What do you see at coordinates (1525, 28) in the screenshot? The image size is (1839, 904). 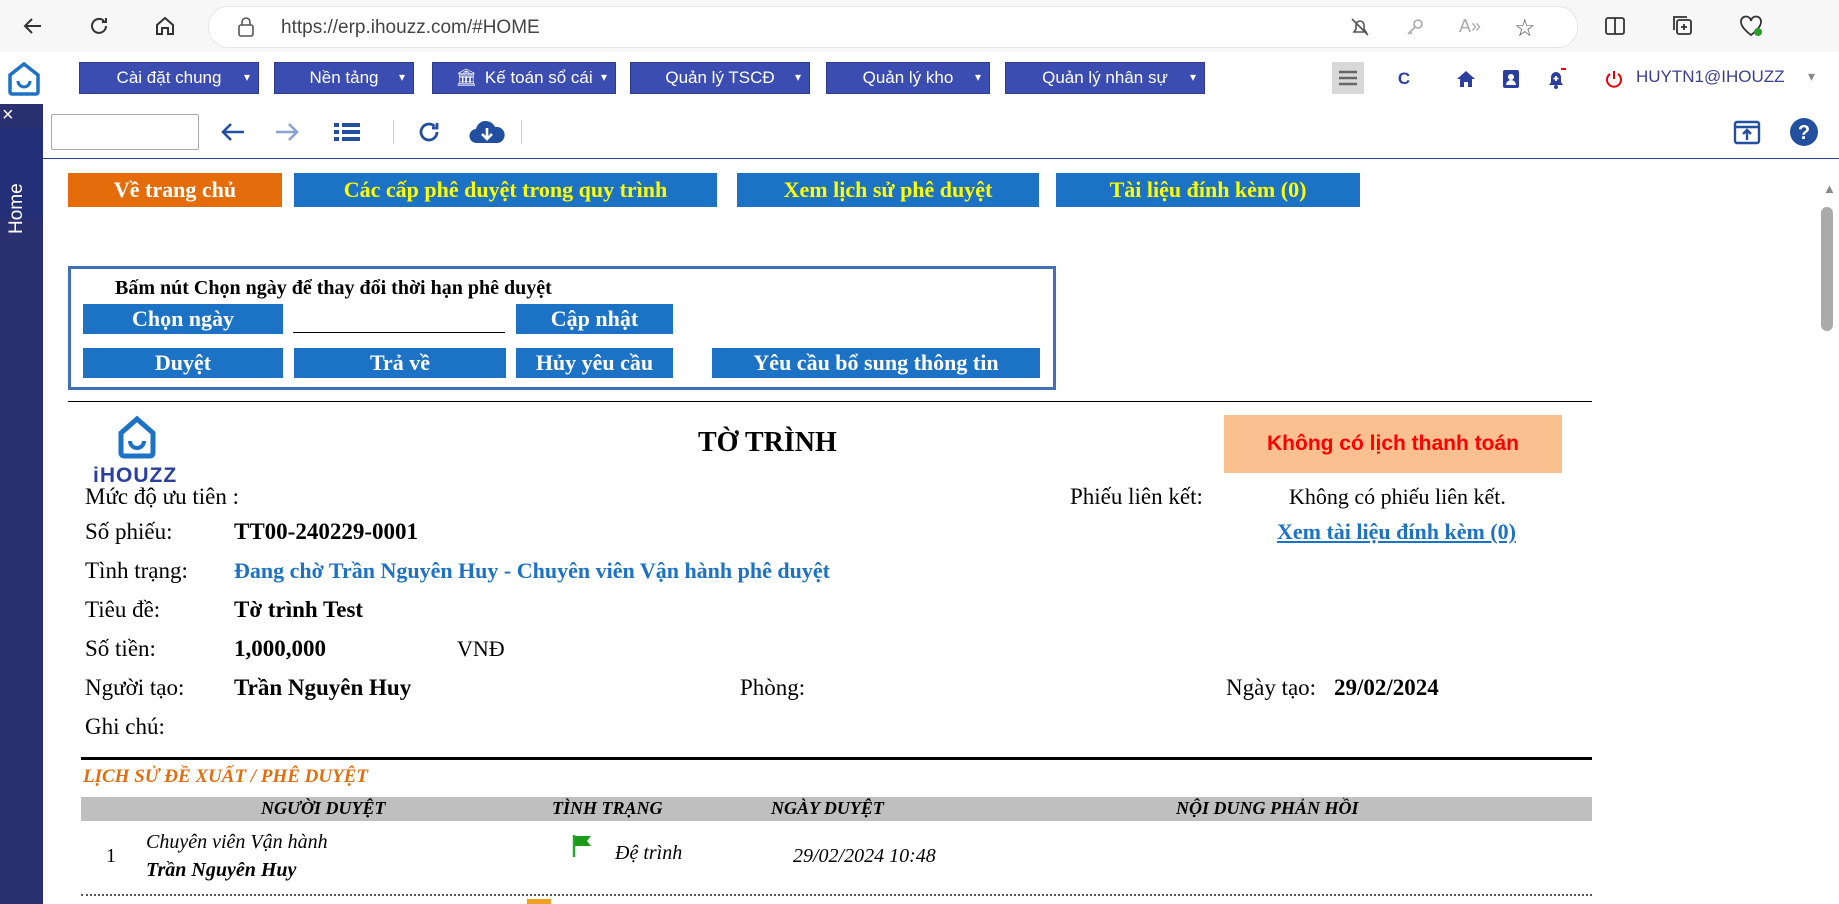 I see `favorite-star-icon: ☆` at bounding box center [1525, 28].